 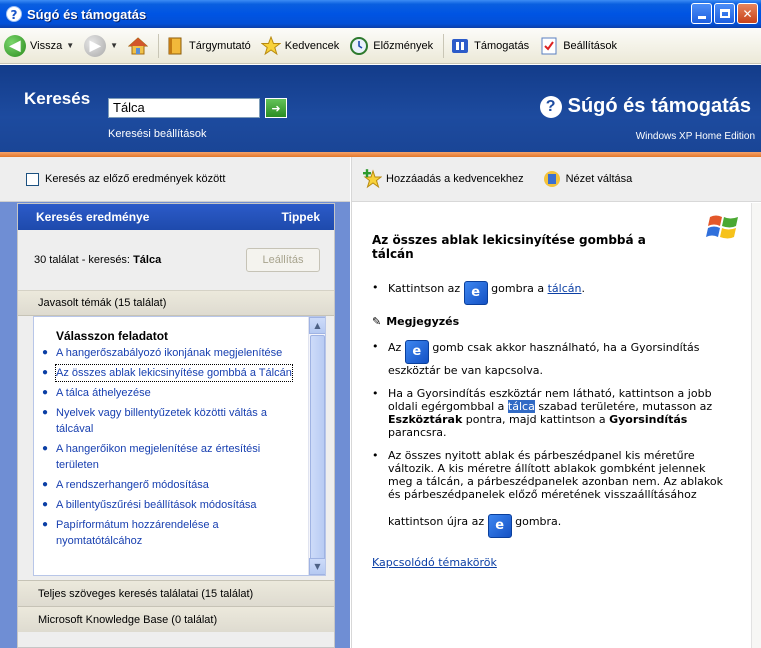 What do you see at coordinates (395, 347) in the screenshot?
I see `note1-prefix: Az` at bounding box center [395, 347].